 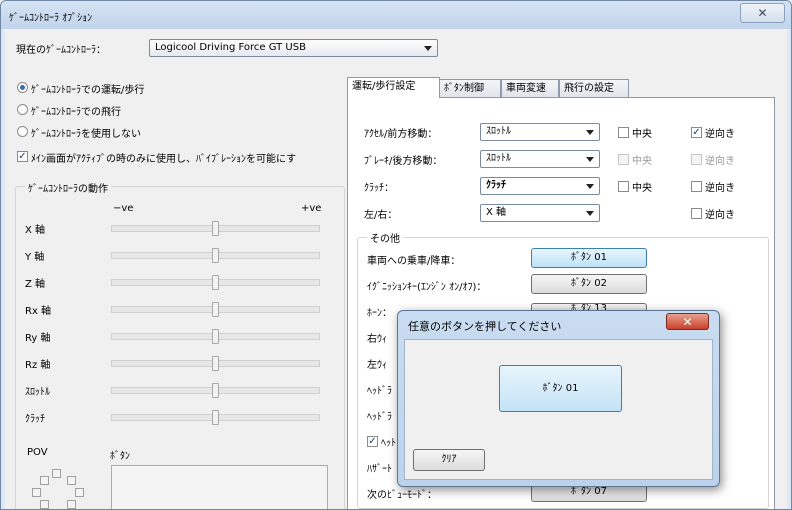 I want to click on mode-radio-drive, so click(x=22, y=87).